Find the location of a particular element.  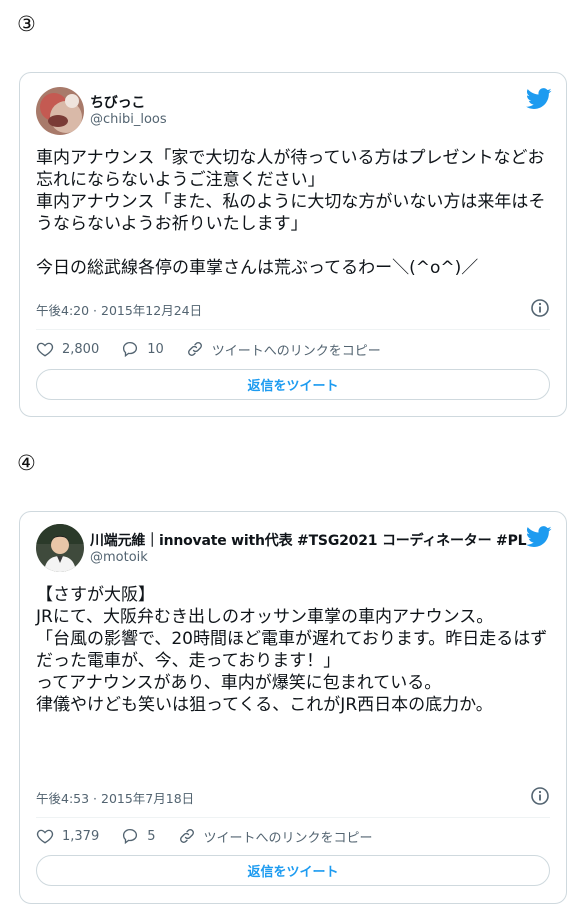

tweet-marker-4: ④ is located at coordinates (26, 463).